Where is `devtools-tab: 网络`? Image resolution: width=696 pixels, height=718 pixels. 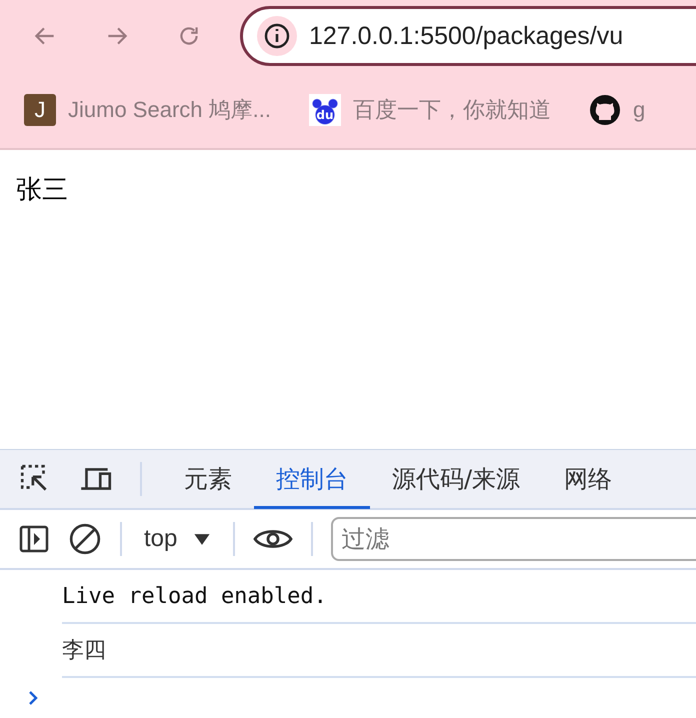
devtools-tab: 网络 is located at coordinates (588, 480).